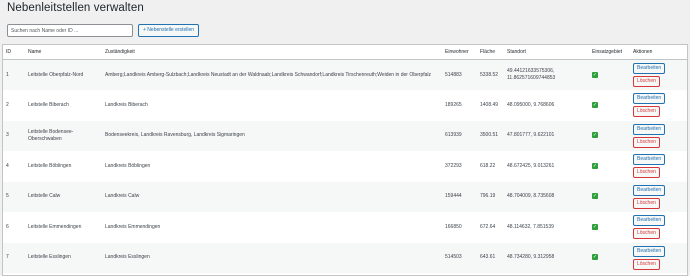  What do you see at coordinates (14, 227) in the screenshot?
I see `cell-id: 6` at bounding box center [14, 227].